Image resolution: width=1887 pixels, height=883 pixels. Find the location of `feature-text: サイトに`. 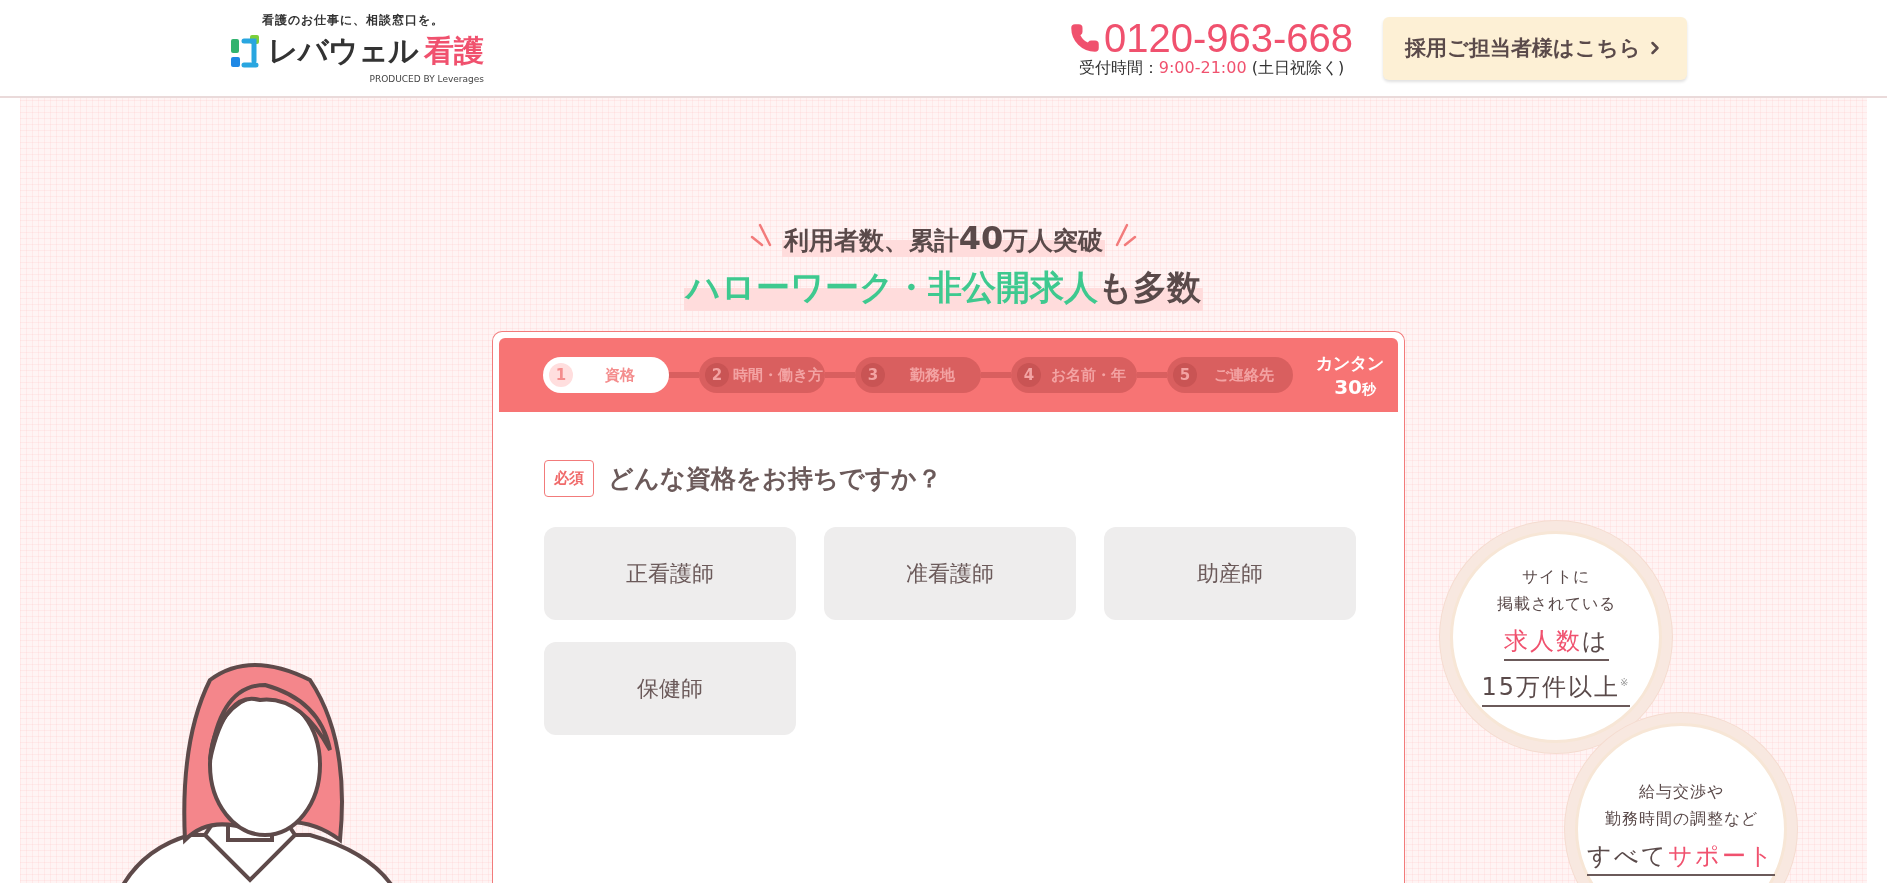

feature-text: サイトに is located at coordinates (1556, 577).